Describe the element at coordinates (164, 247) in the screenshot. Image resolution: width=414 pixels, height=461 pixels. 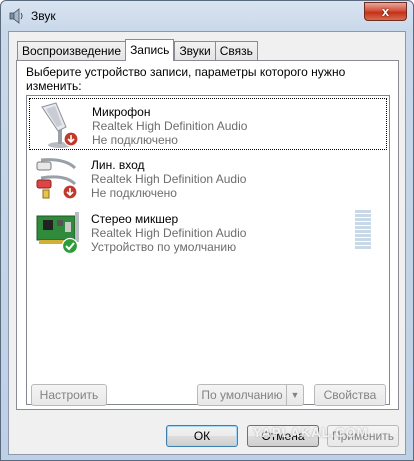
I see `device-status: Устройство по умолчанию` at that location.